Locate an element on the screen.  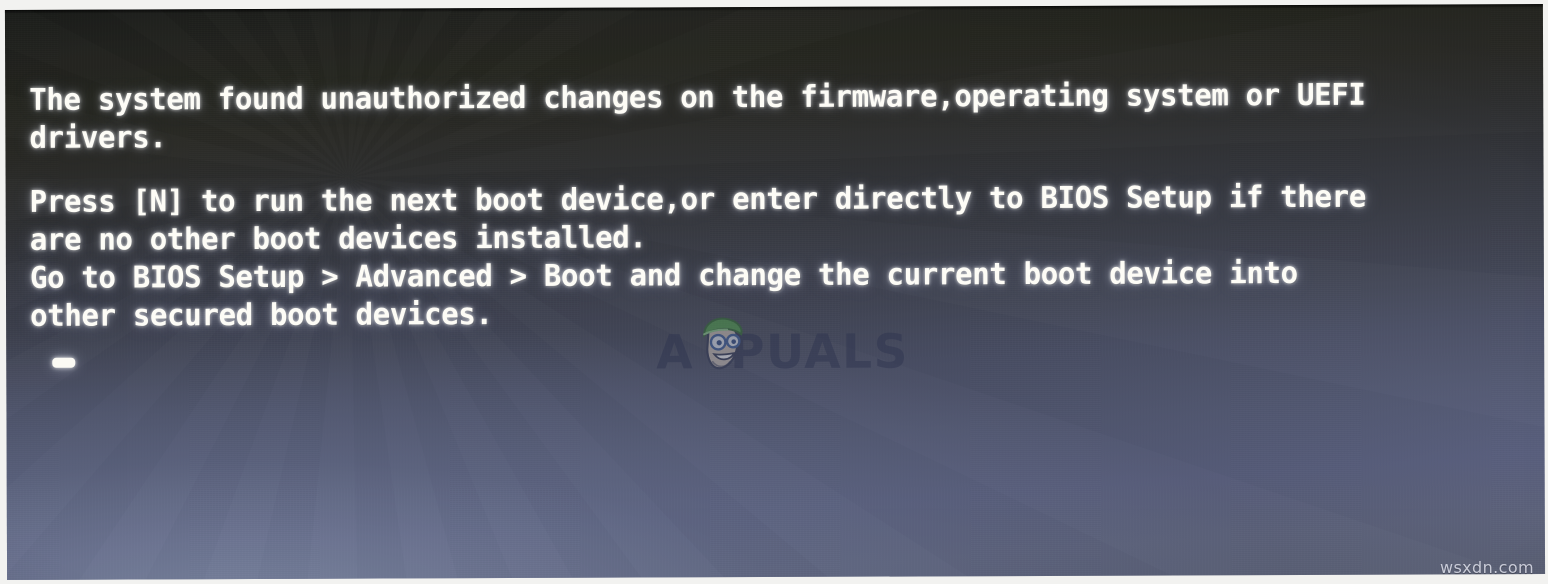
corner-watermark: wsxdn.com is located at coordinates (1486, 567).